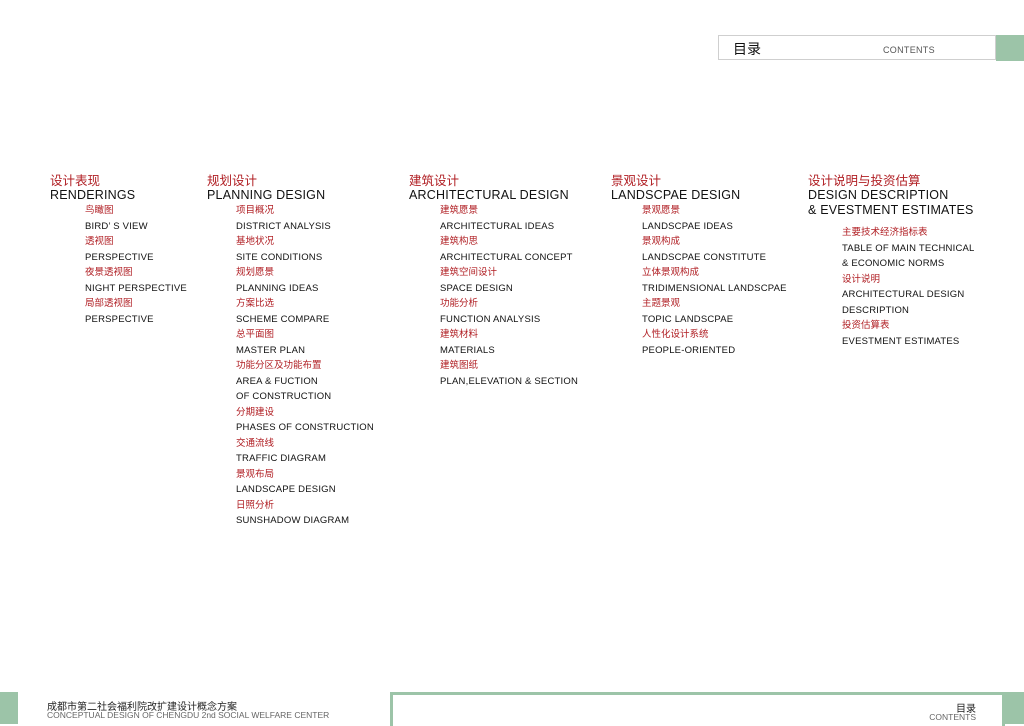  What do you see at coordinates (283, 226) in the screenshot?
I see `toc-entry-en: DISTRICT ANALYSIS` at bounding box center [283, 226].